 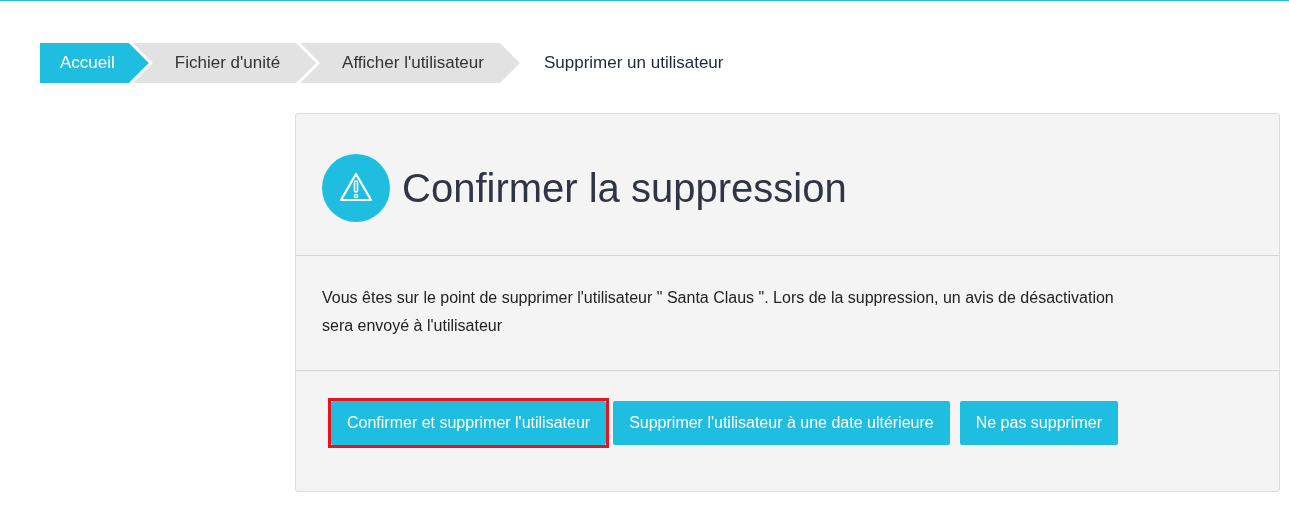 I want to click on warning-icon, so click(x=356, y=188).